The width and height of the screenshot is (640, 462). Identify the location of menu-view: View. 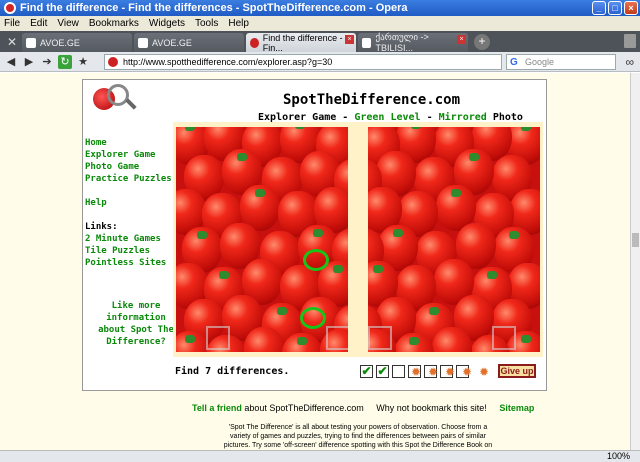
(68, 23).